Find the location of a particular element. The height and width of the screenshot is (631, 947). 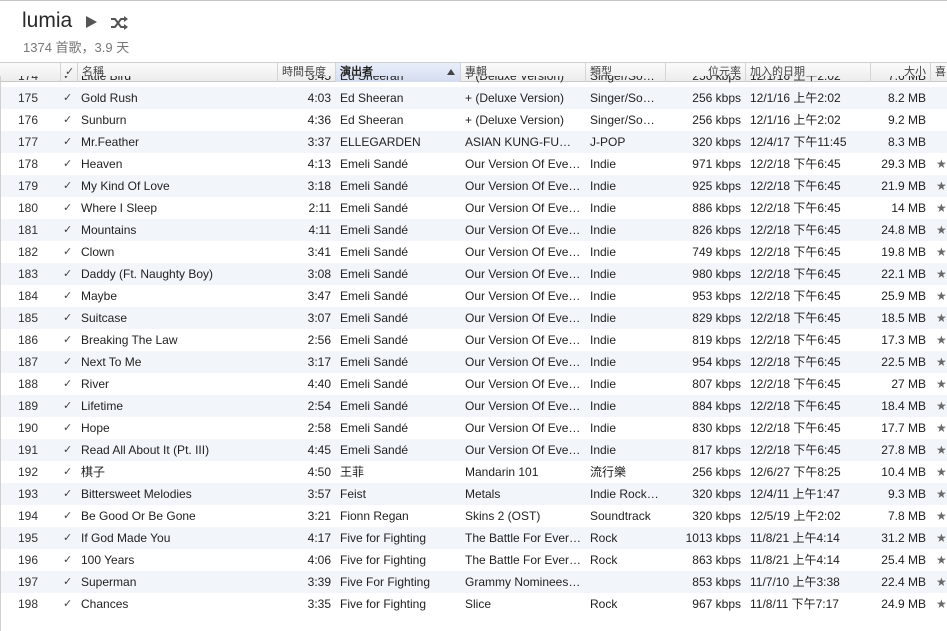

song-bitrate: 884 kbps is located at coordinates (716, 406).